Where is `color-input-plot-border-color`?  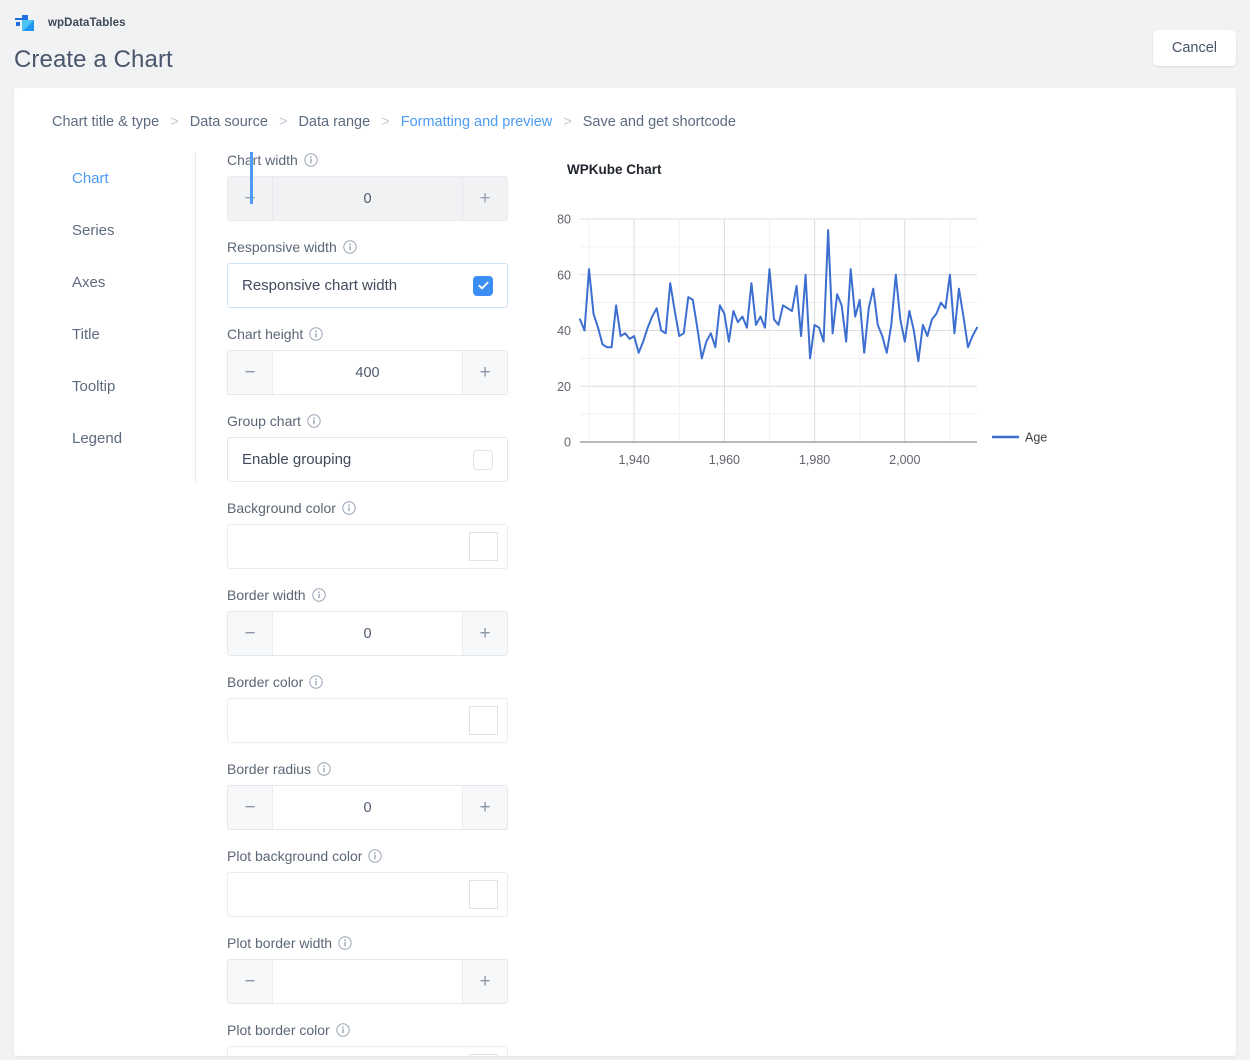
color-input-plot-border-color is located at coordinates (367, 1051).